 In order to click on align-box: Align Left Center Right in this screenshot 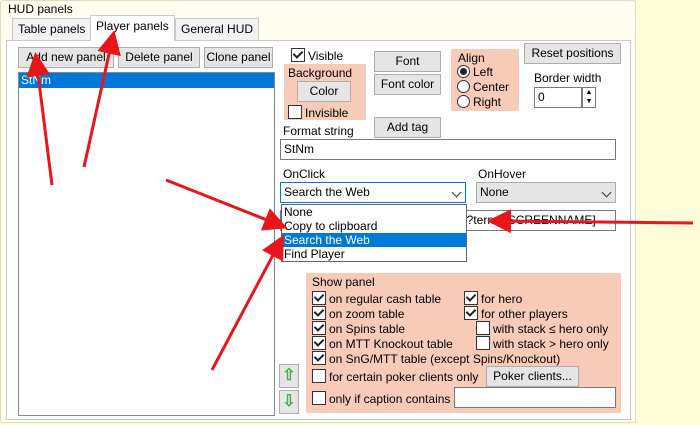, I will do `click(485, 80)`.